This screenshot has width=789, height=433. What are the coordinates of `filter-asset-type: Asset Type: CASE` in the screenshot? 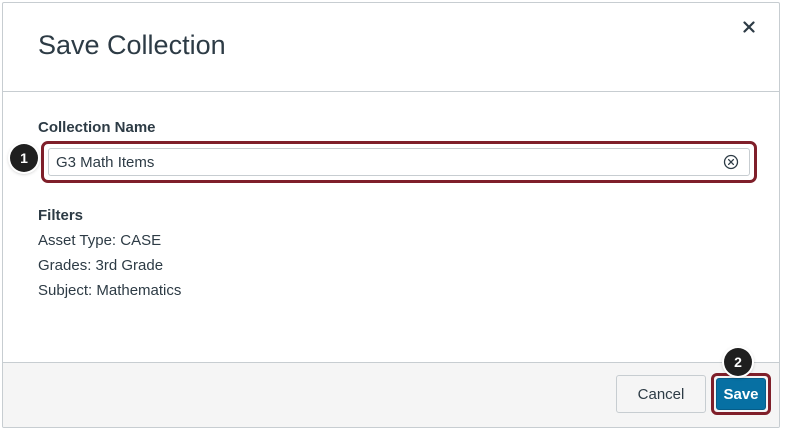 It's located at (100, 240).